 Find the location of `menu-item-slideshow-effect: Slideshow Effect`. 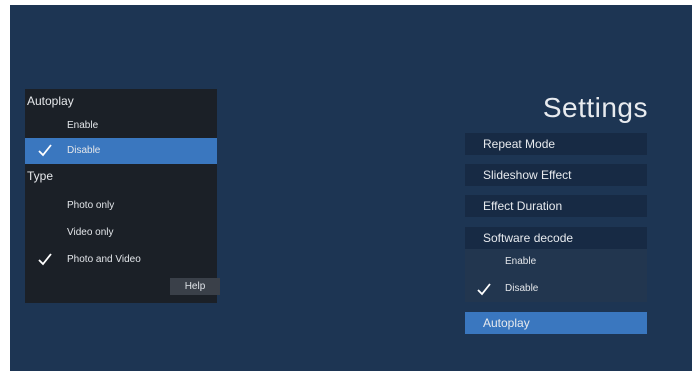

menu-item-slideshow-effect: Slideshow Effect is located at coordinates (556, 175).